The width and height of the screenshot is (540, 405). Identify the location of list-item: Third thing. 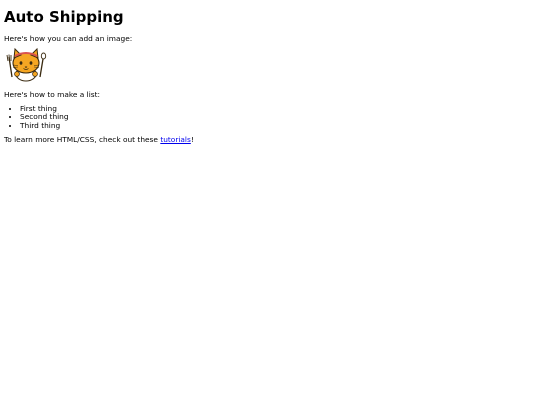
(278, 125).